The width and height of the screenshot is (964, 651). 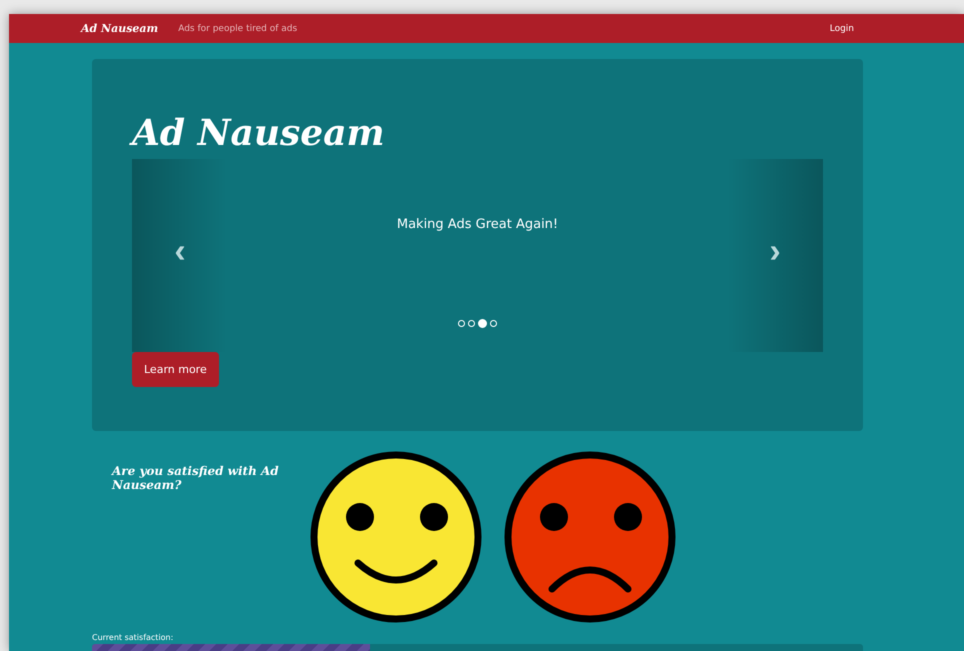 I want to click on login-link: Login, so click(x=842, y=29).